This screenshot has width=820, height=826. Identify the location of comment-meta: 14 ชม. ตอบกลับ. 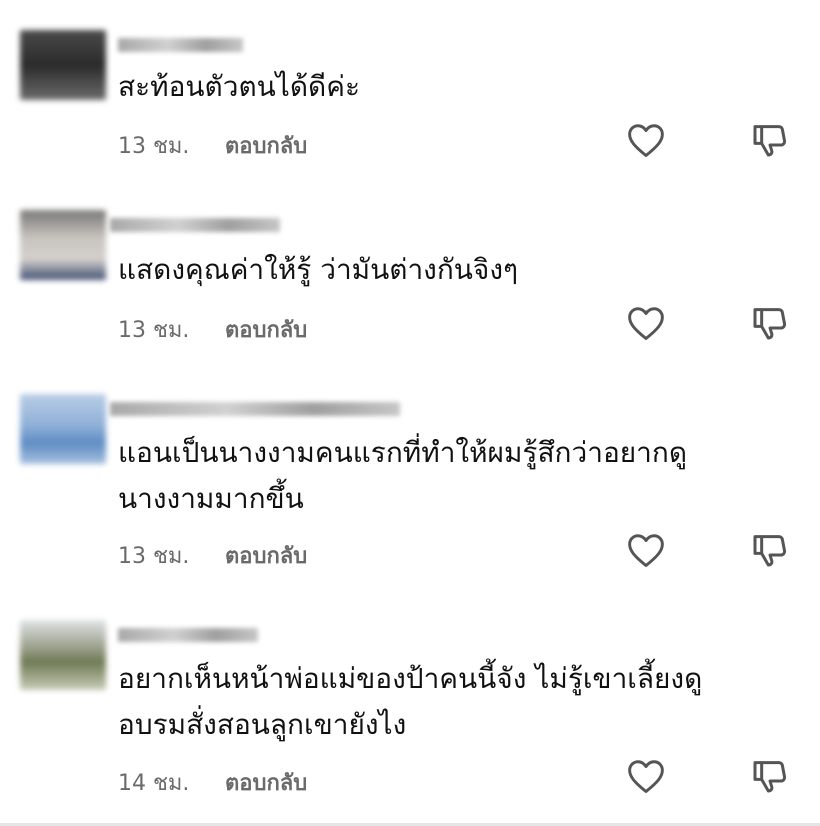
(212, 782).